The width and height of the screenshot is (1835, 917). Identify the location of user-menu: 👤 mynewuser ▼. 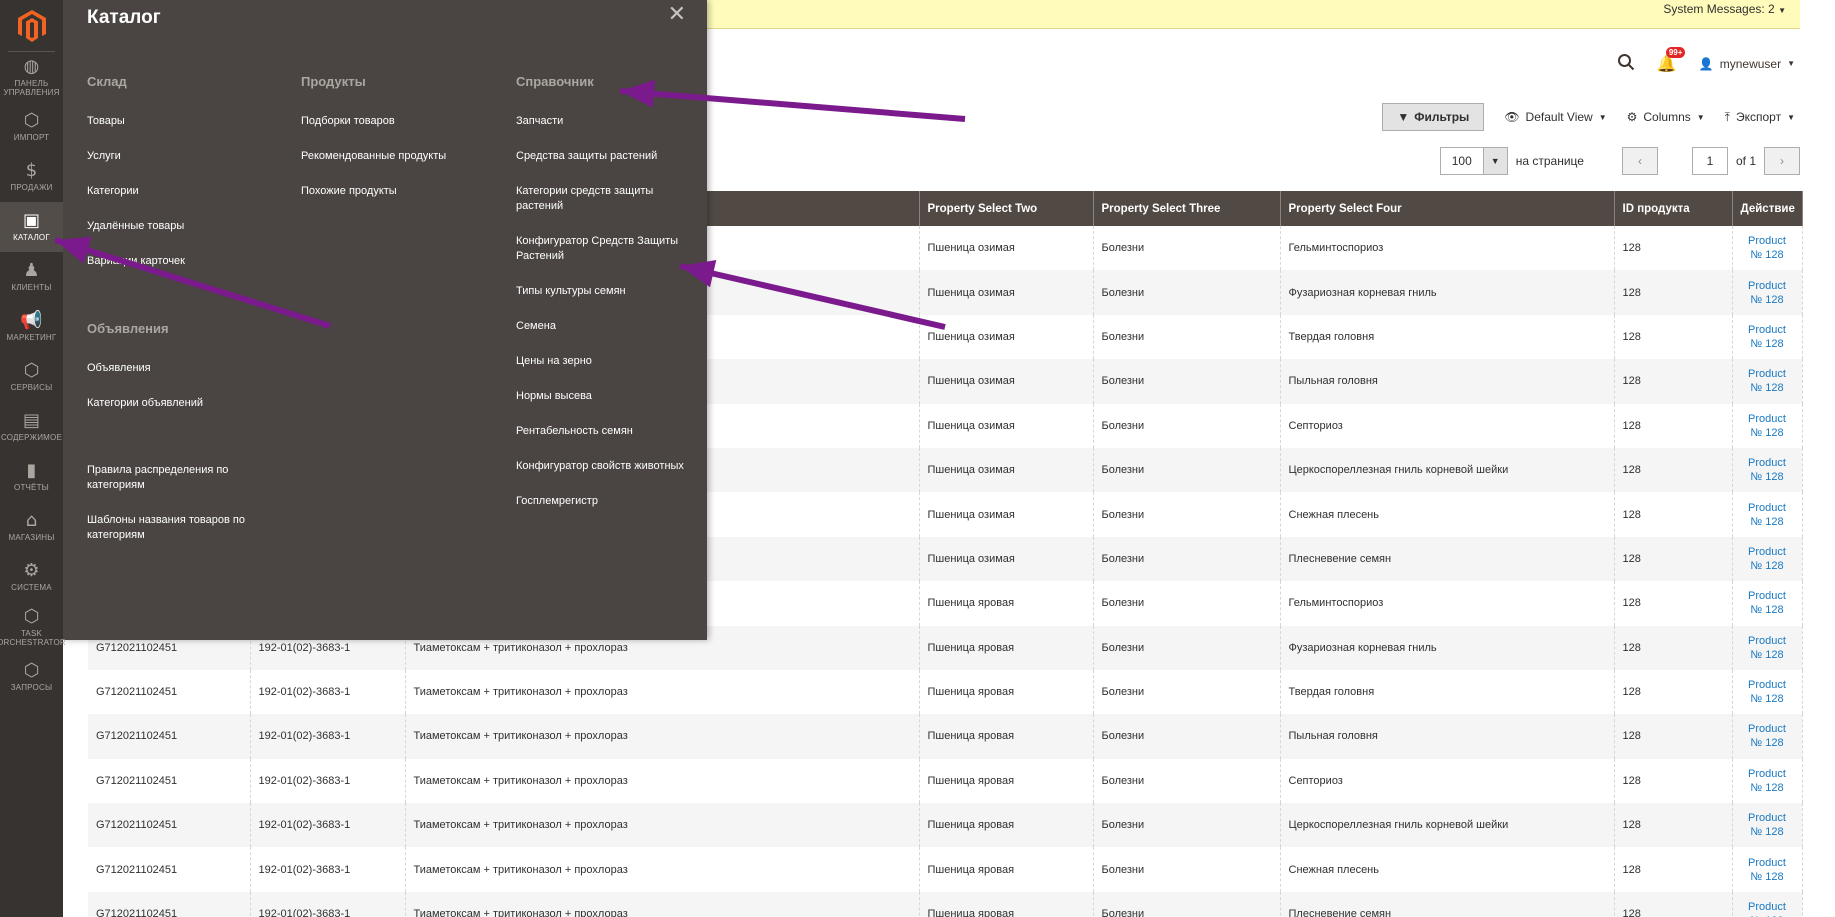
(1747, 64).